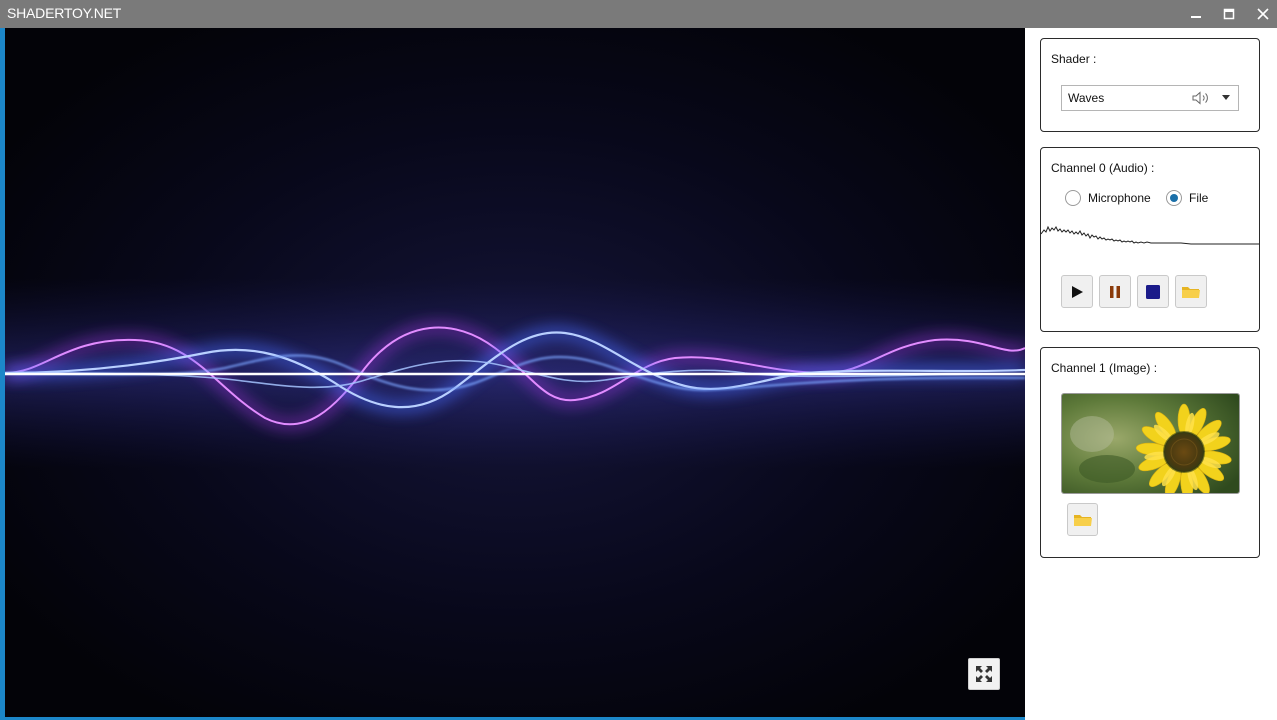 The image size is (1277, 720). I want to click on channel1-image-thumbnail, so click(1150, 443).